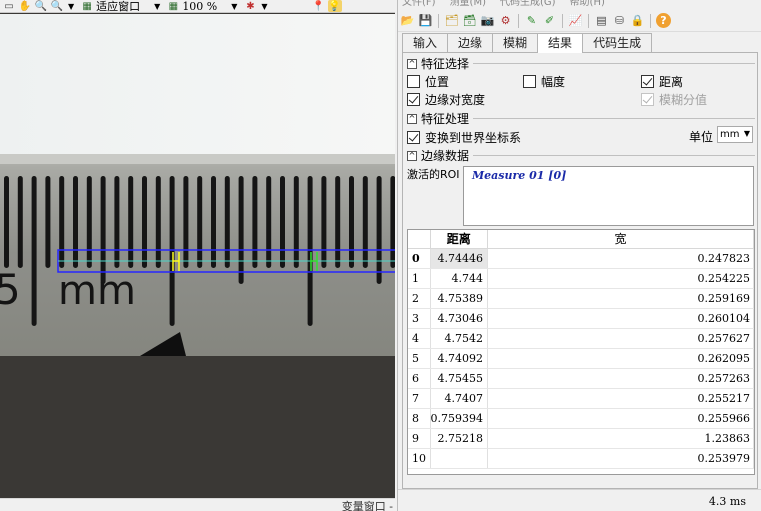 The width and height of the screenshot is (761, 511). Describe the element at coordinates (528, 5) in the screenshot. I see `menu-codegen: 代码生成(G)` at that location.